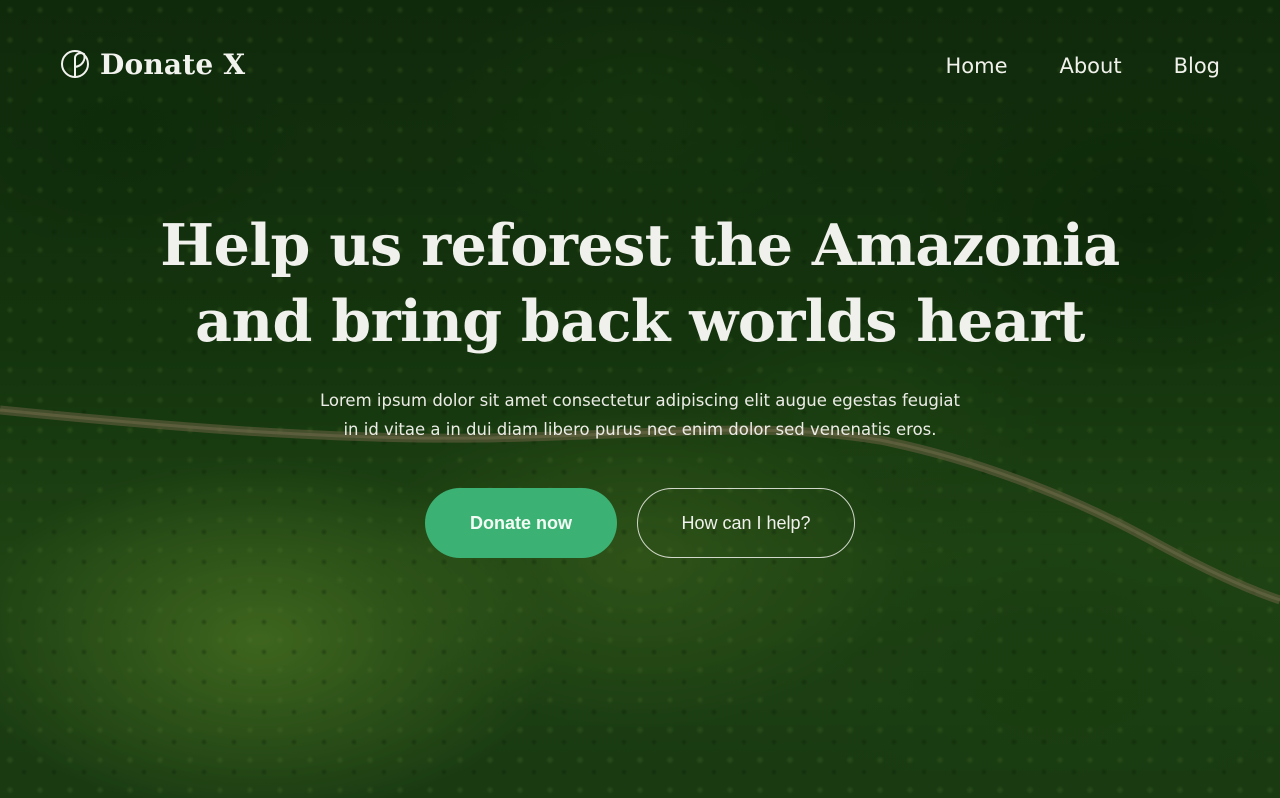 The image size is (1280, 798). Describe the element at coordinates (1197, 66) in the screenshot. I see `nav-item-blog: Blog` at that location.